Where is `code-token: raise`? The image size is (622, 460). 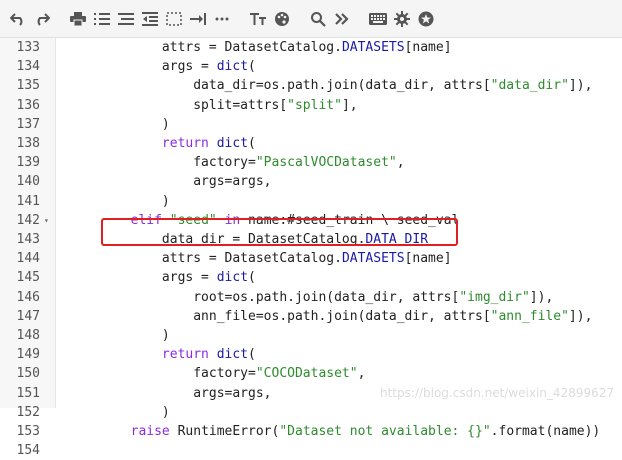 code-token: raise is located at coordinates (150, 431).